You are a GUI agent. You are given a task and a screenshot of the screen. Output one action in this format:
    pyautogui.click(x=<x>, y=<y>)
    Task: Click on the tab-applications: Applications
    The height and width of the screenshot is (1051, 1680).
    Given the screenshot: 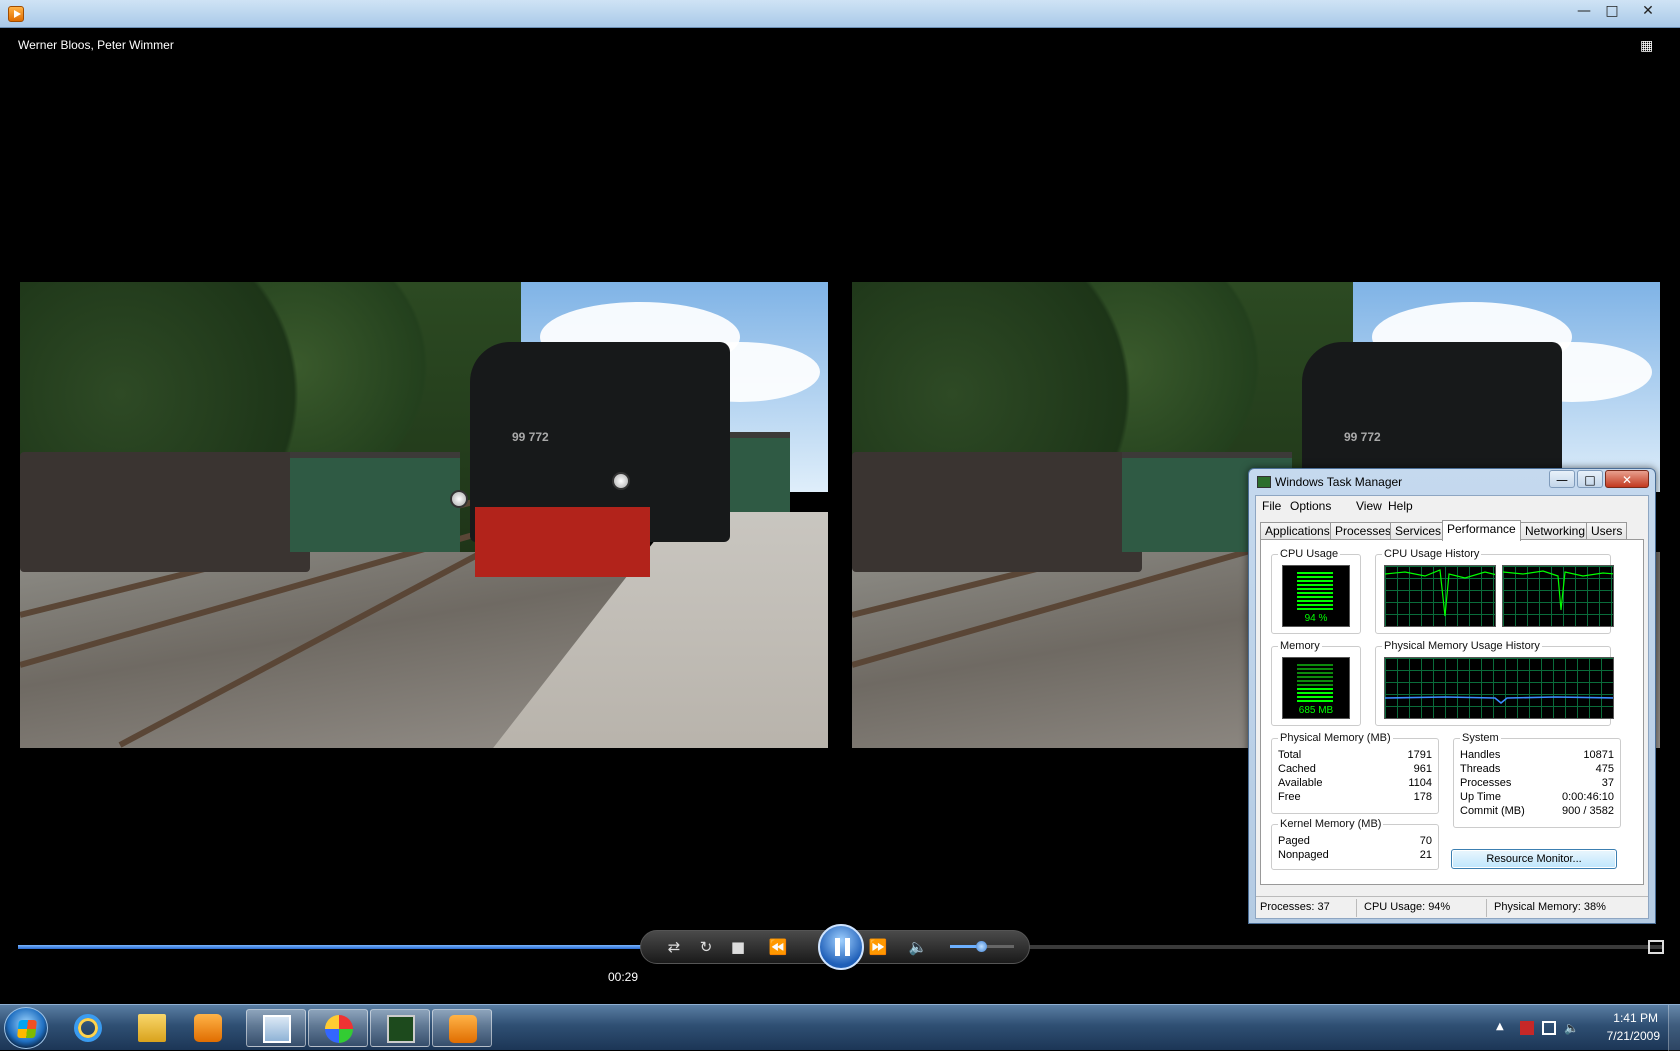 What is the action you would take?
    pyautogui.click(x=1297, y=531)
    